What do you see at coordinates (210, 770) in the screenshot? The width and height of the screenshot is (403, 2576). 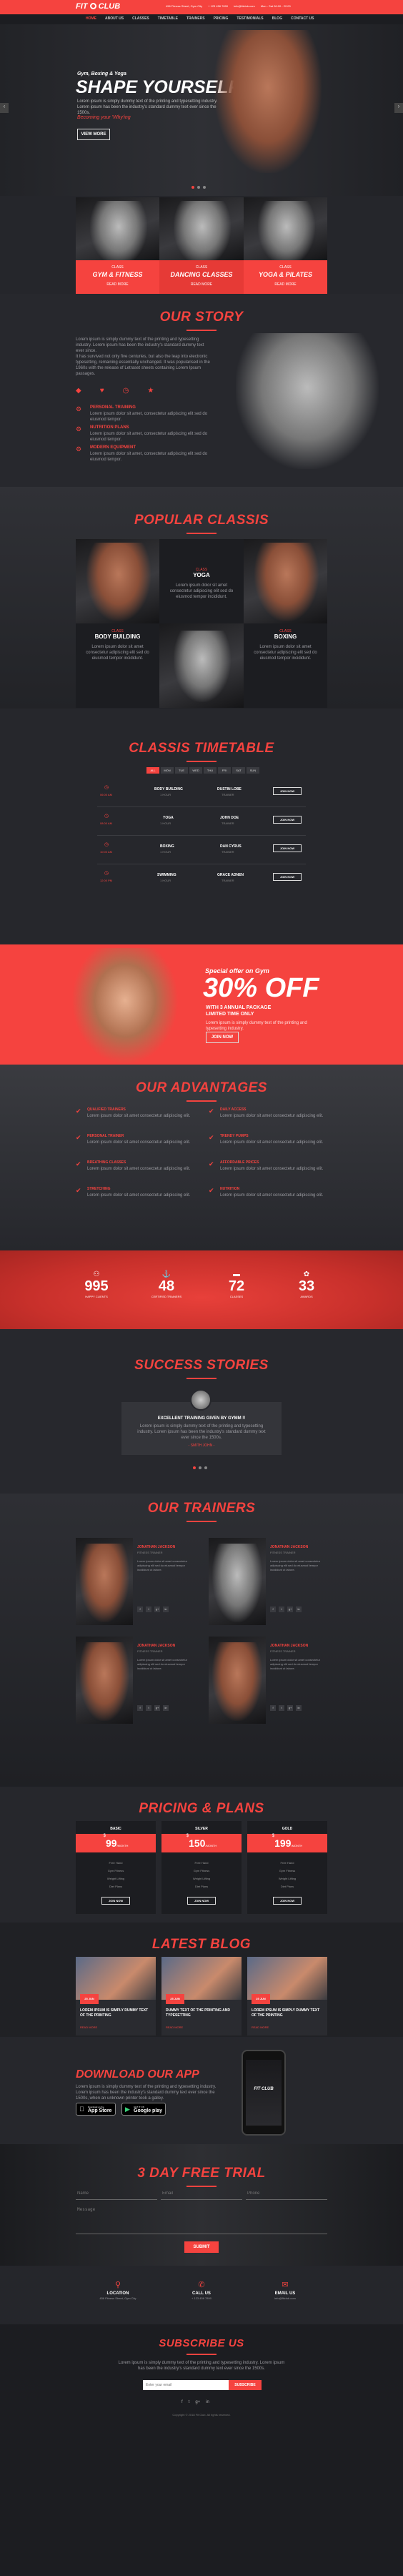 I see `tab-thu: THU` at bounding box center [210, 770].